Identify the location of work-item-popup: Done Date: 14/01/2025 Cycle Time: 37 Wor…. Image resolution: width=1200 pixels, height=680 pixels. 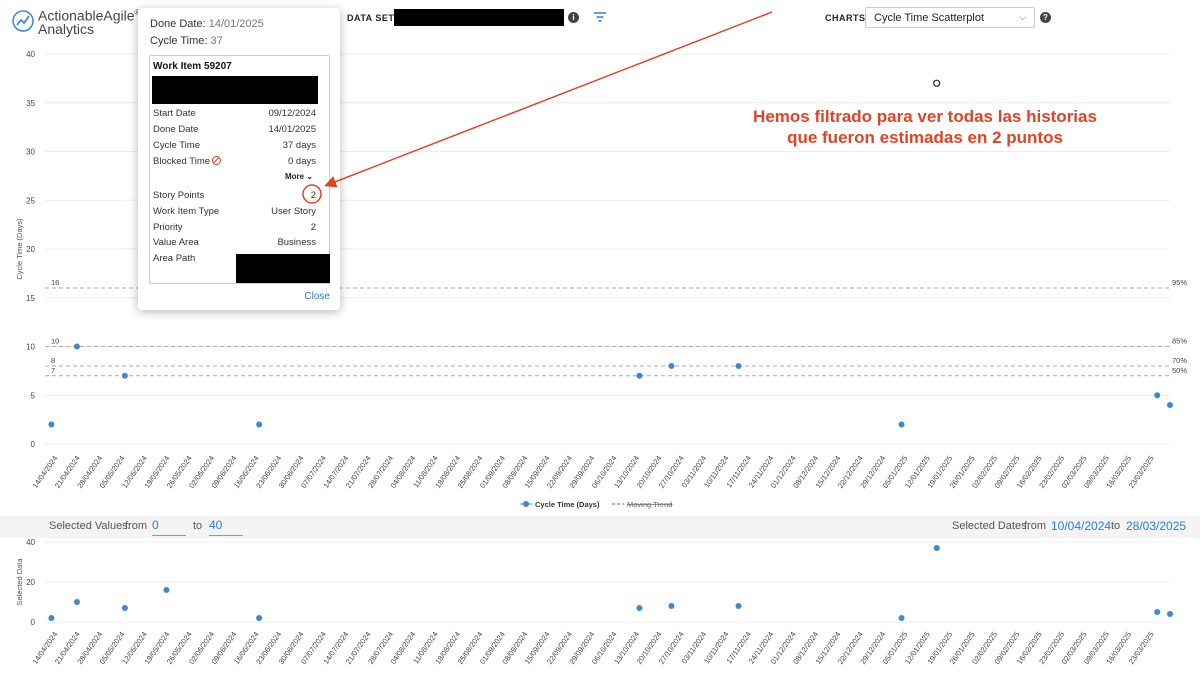
(239, 159).